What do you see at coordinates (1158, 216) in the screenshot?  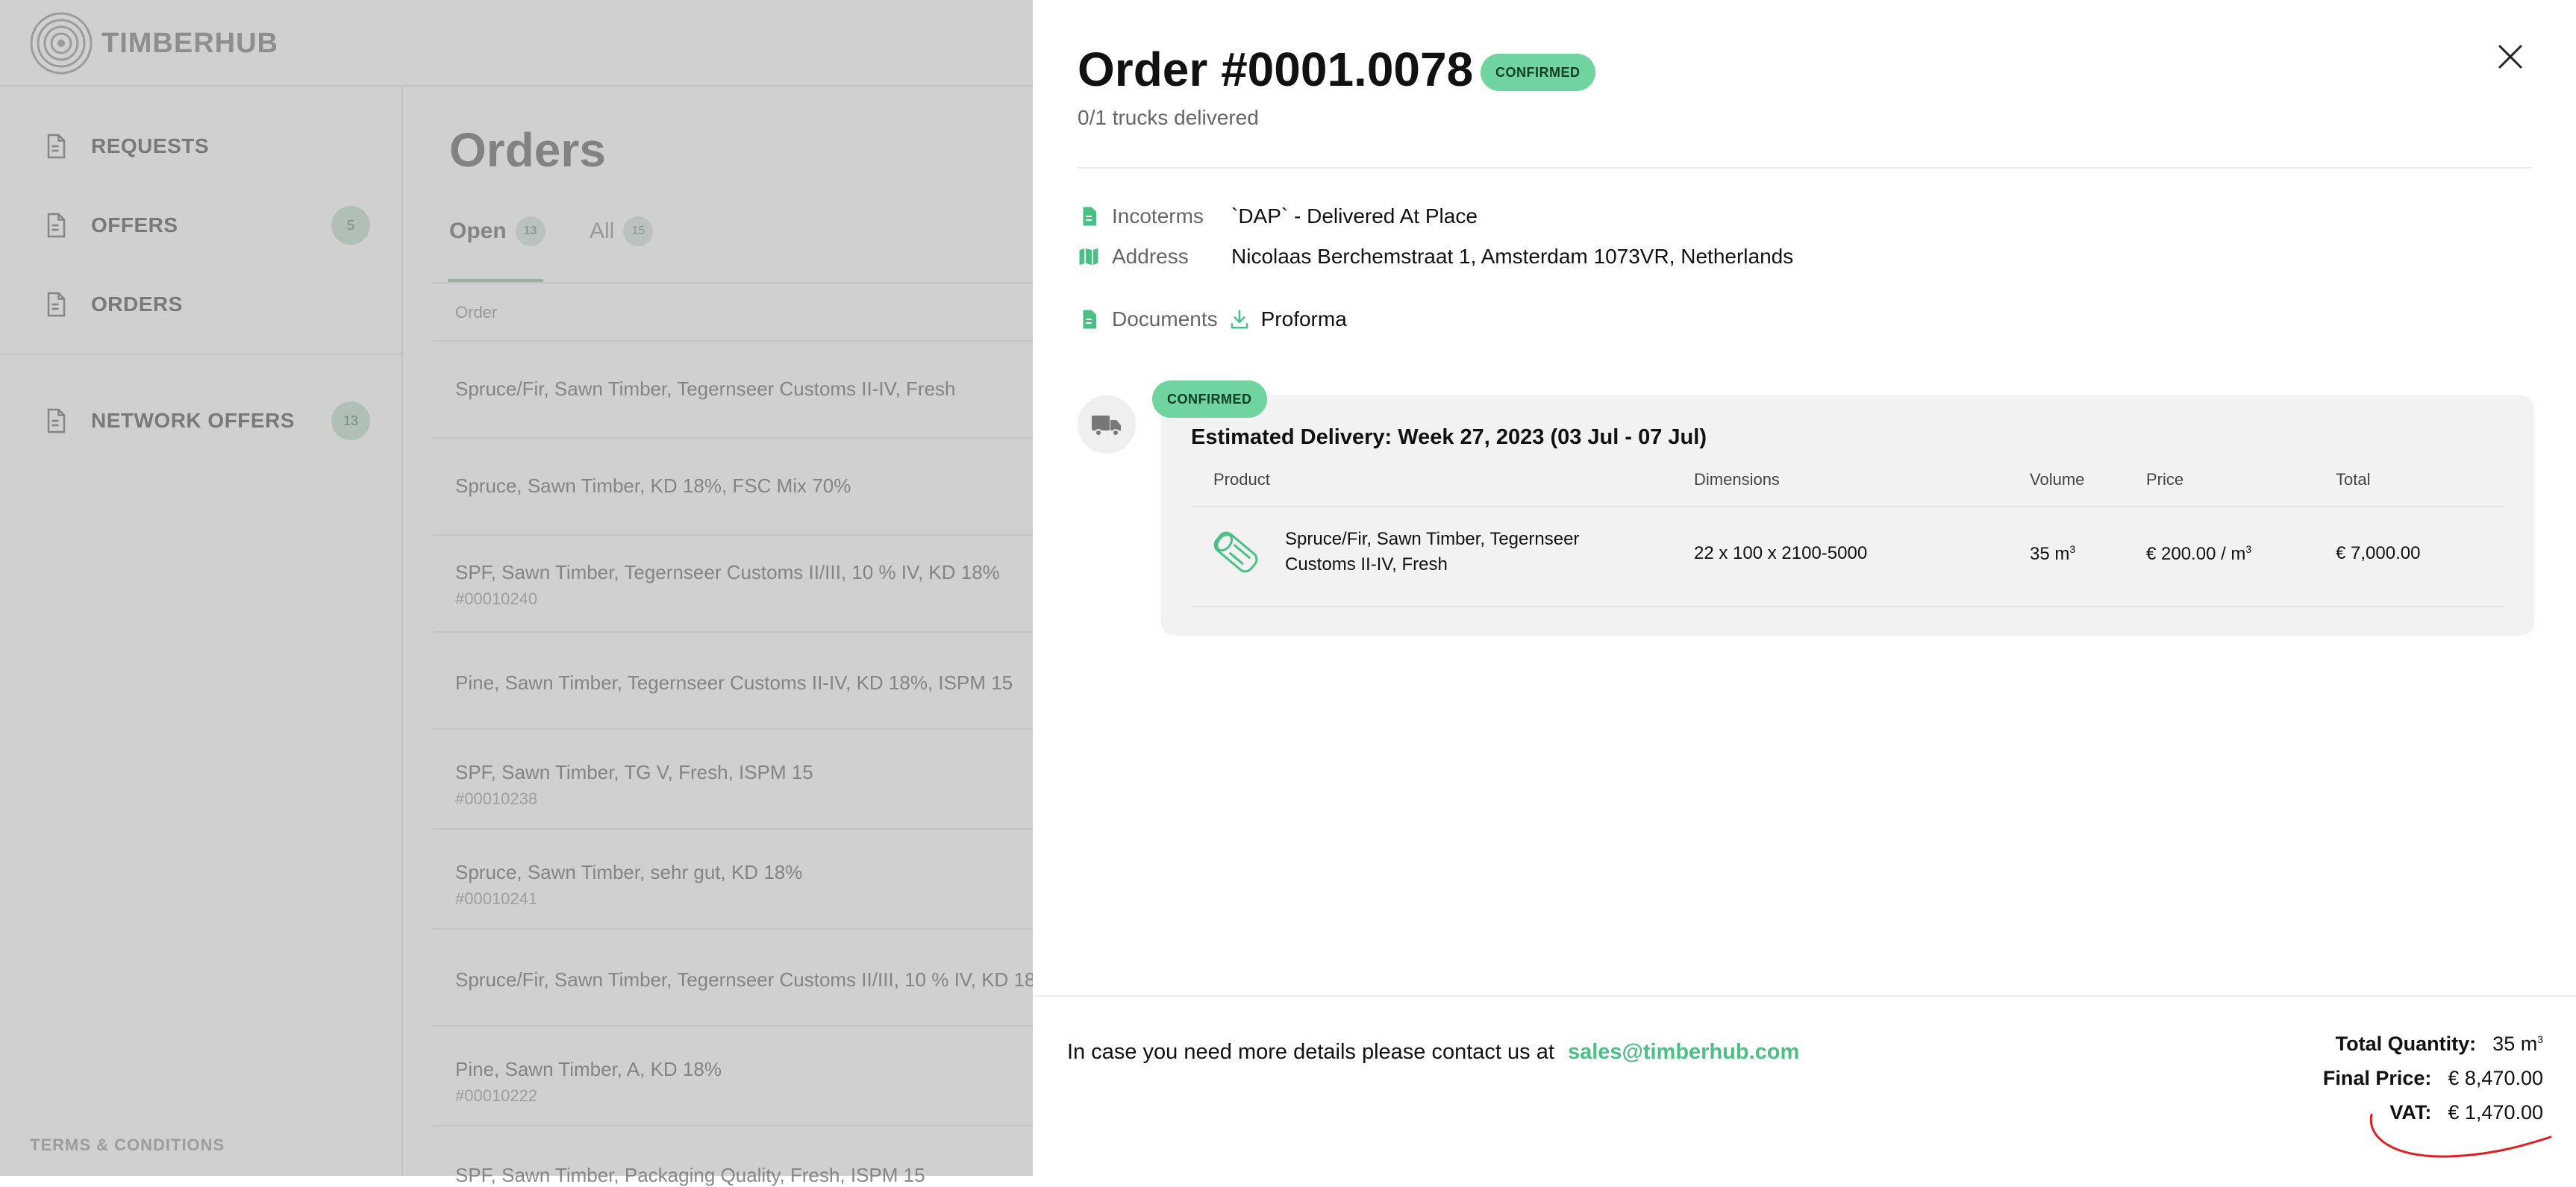 I see `incoterms-label: Incoterms` at bounding box center [1158, 216].